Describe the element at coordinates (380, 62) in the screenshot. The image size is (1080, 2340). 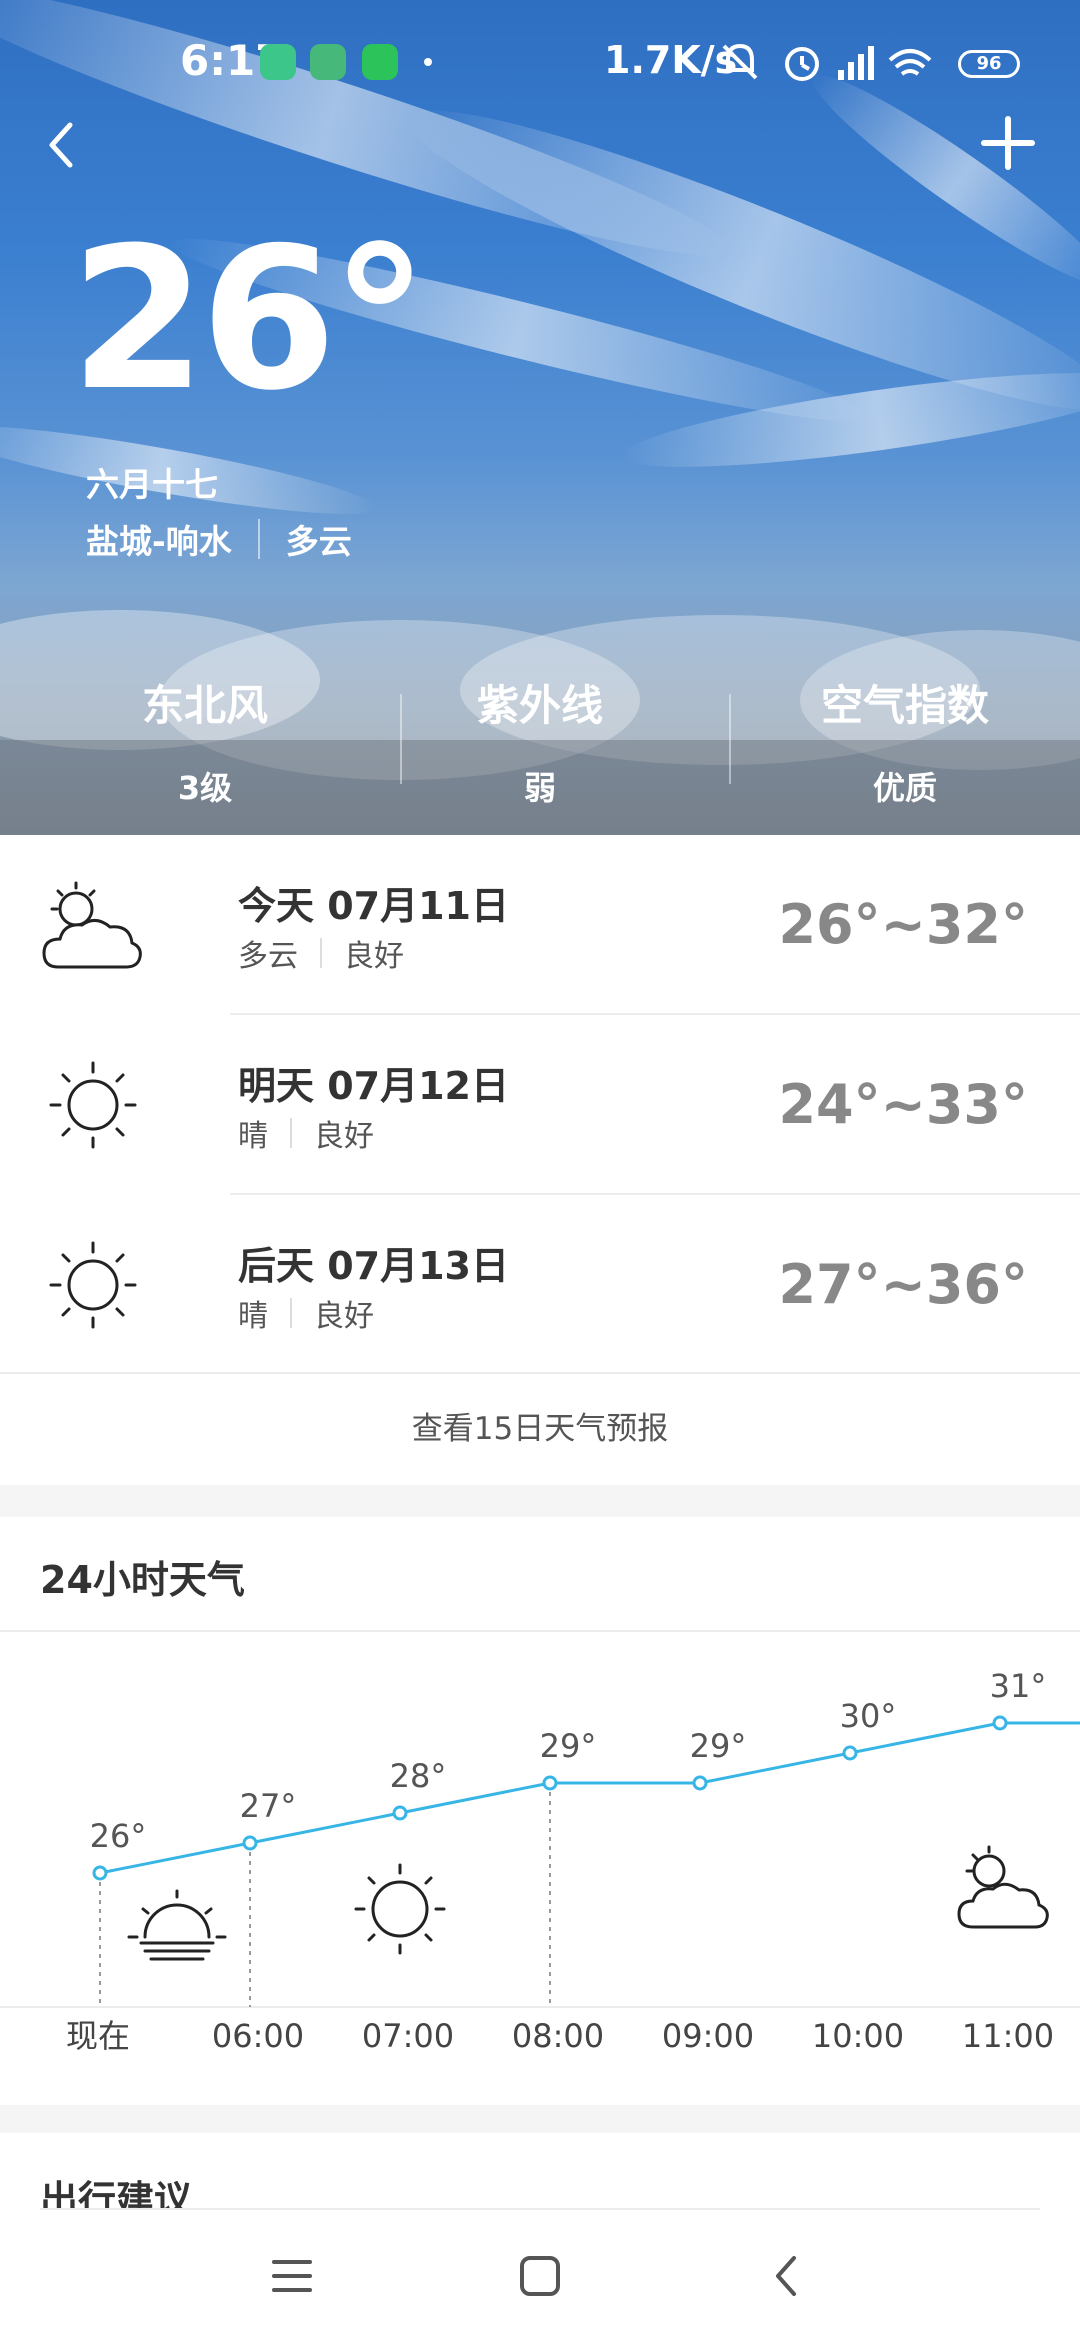
I see `wechat-icon` at that location.